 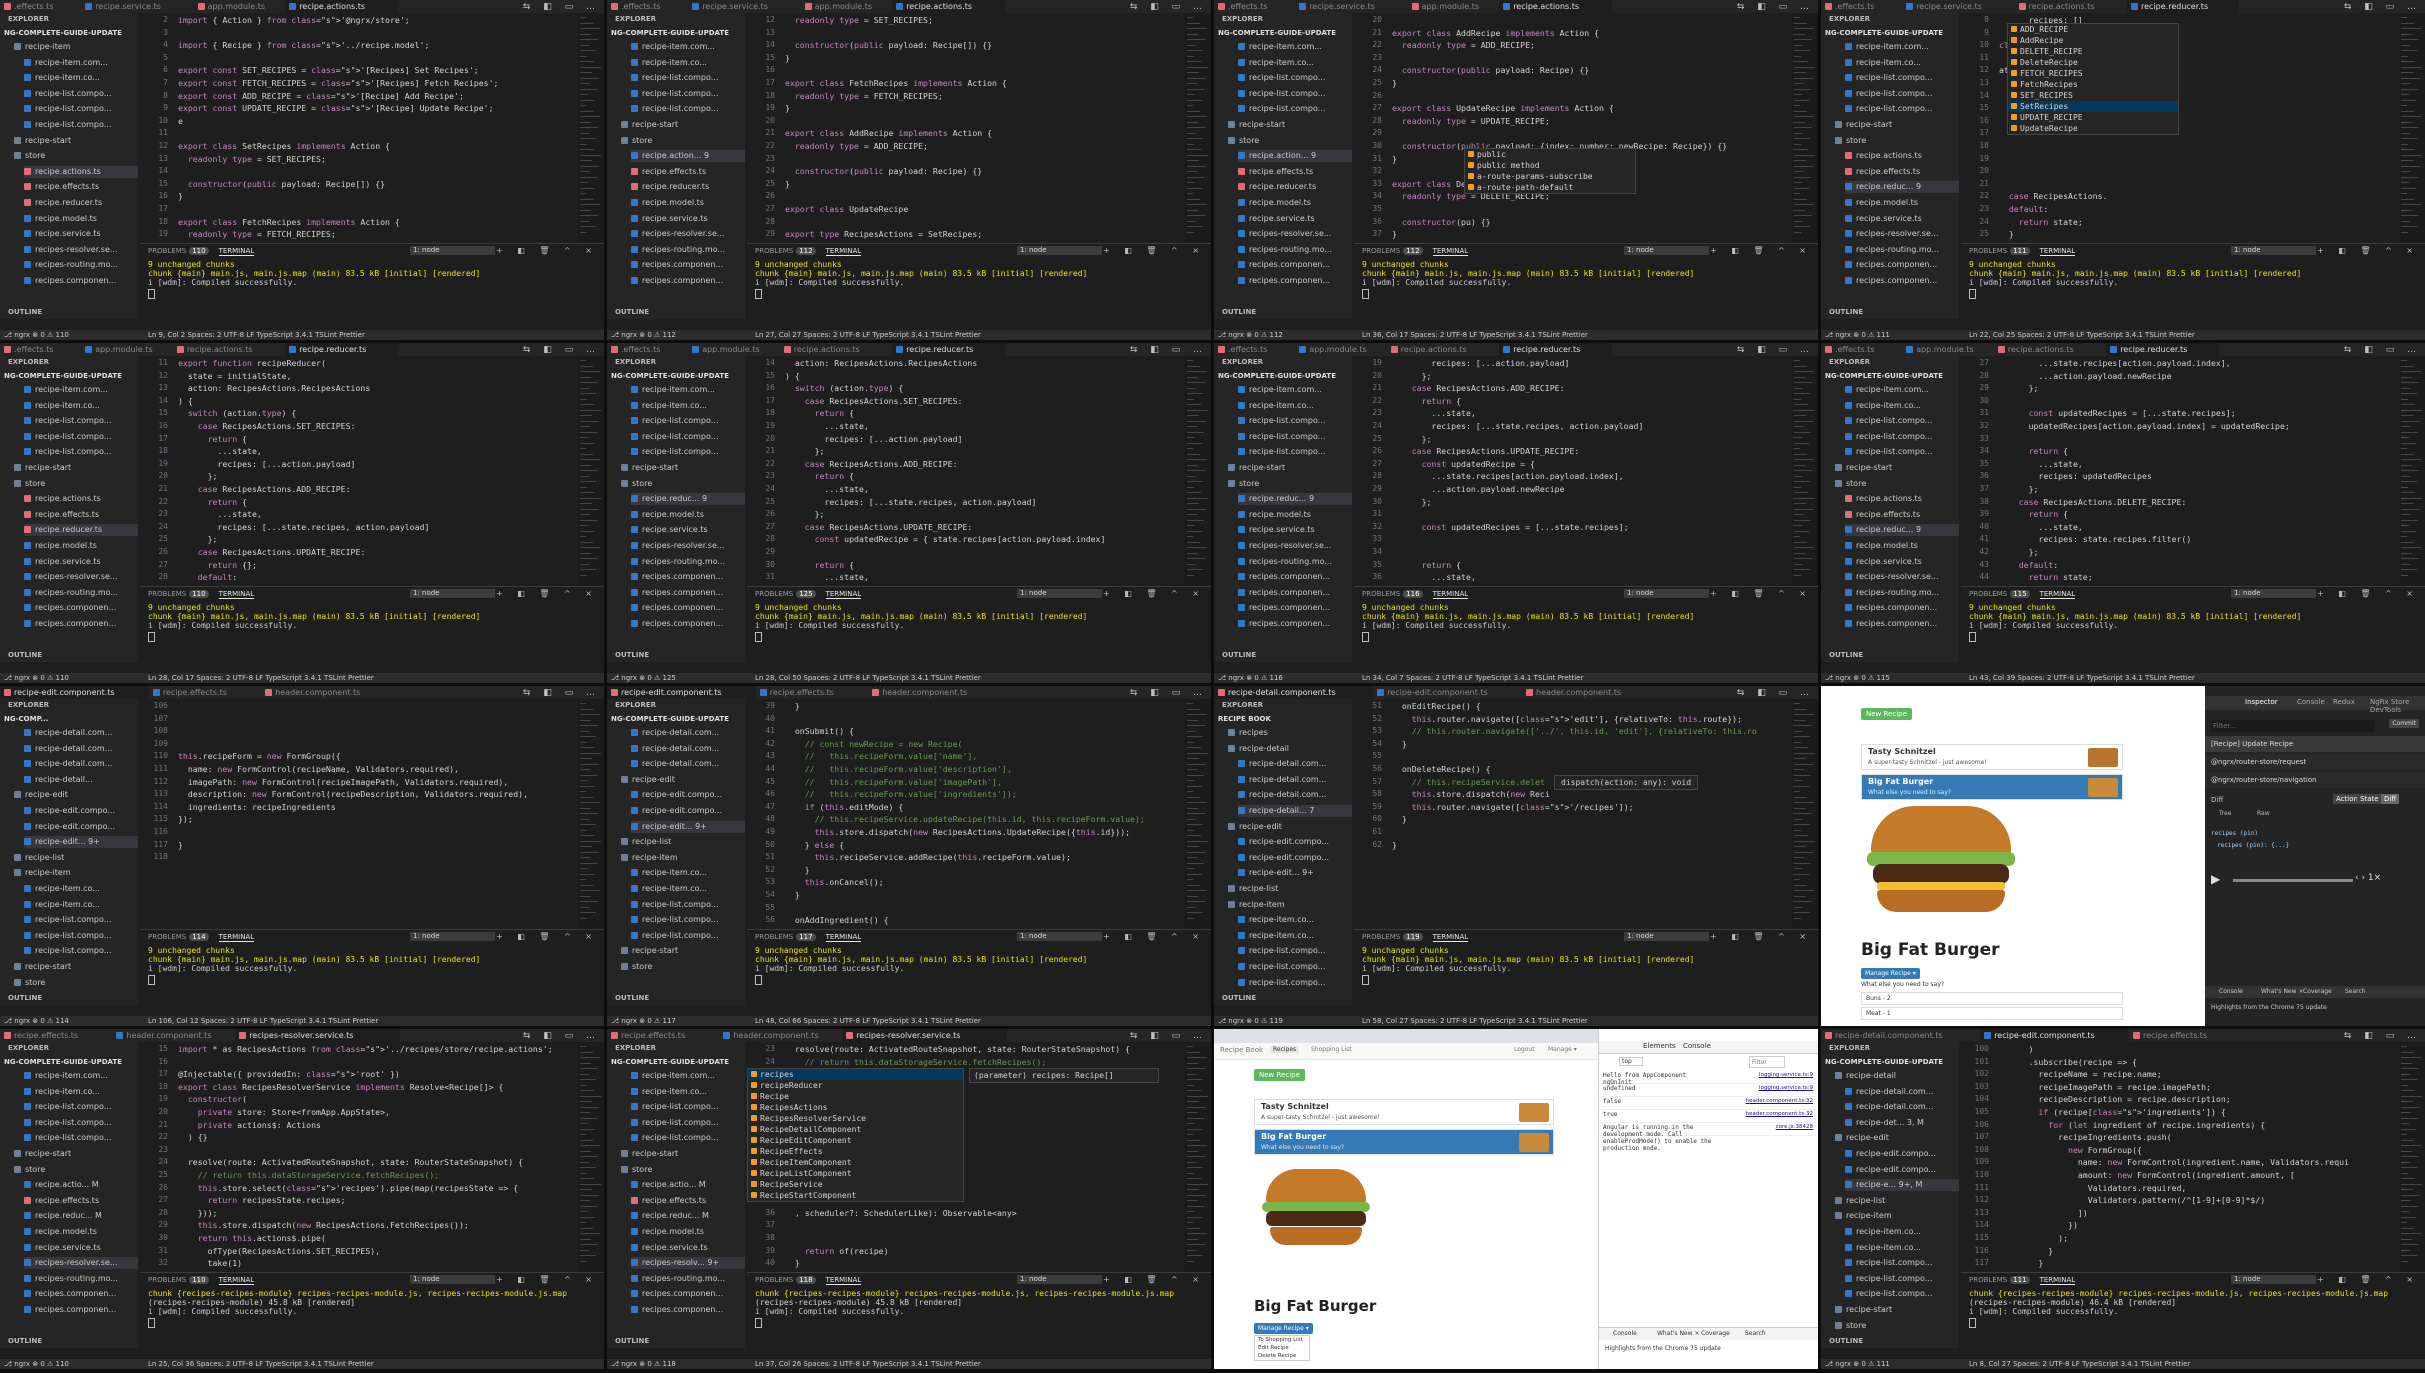 What do you see at coordinates (688, 1216) in the screenshot?
I see `sidebar-file: recipe.reduc... M` at bounding box center [688, 1216].